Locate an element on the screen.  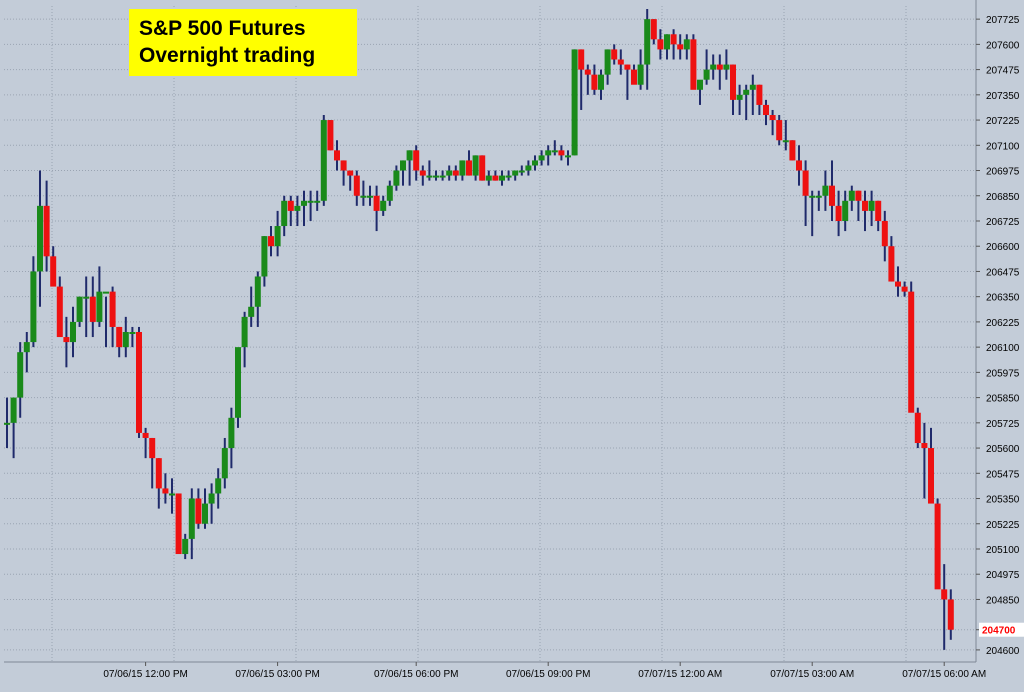
y-tick-label: 205350 is located at coordinates (1003, 500).